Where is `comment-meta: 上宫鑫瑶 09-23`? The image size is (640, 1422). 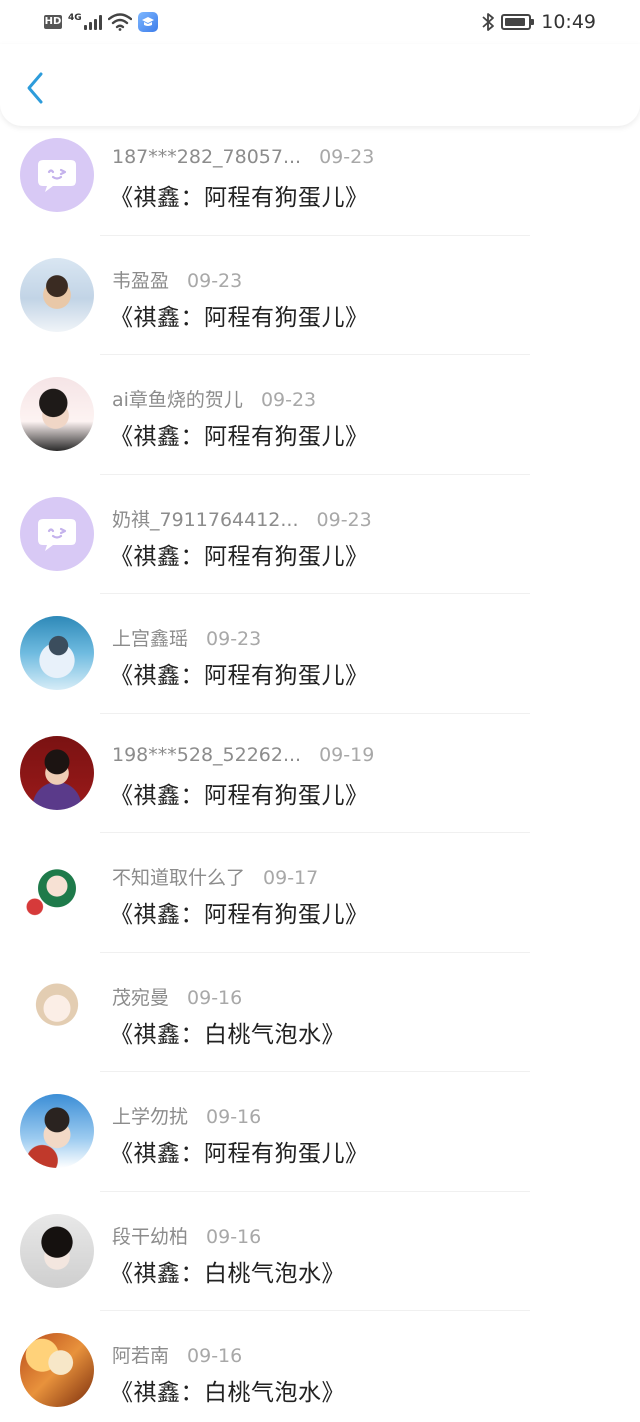 comment-meta: 上宫鑫瑶 09-23 is located at coordinates (186, 637).